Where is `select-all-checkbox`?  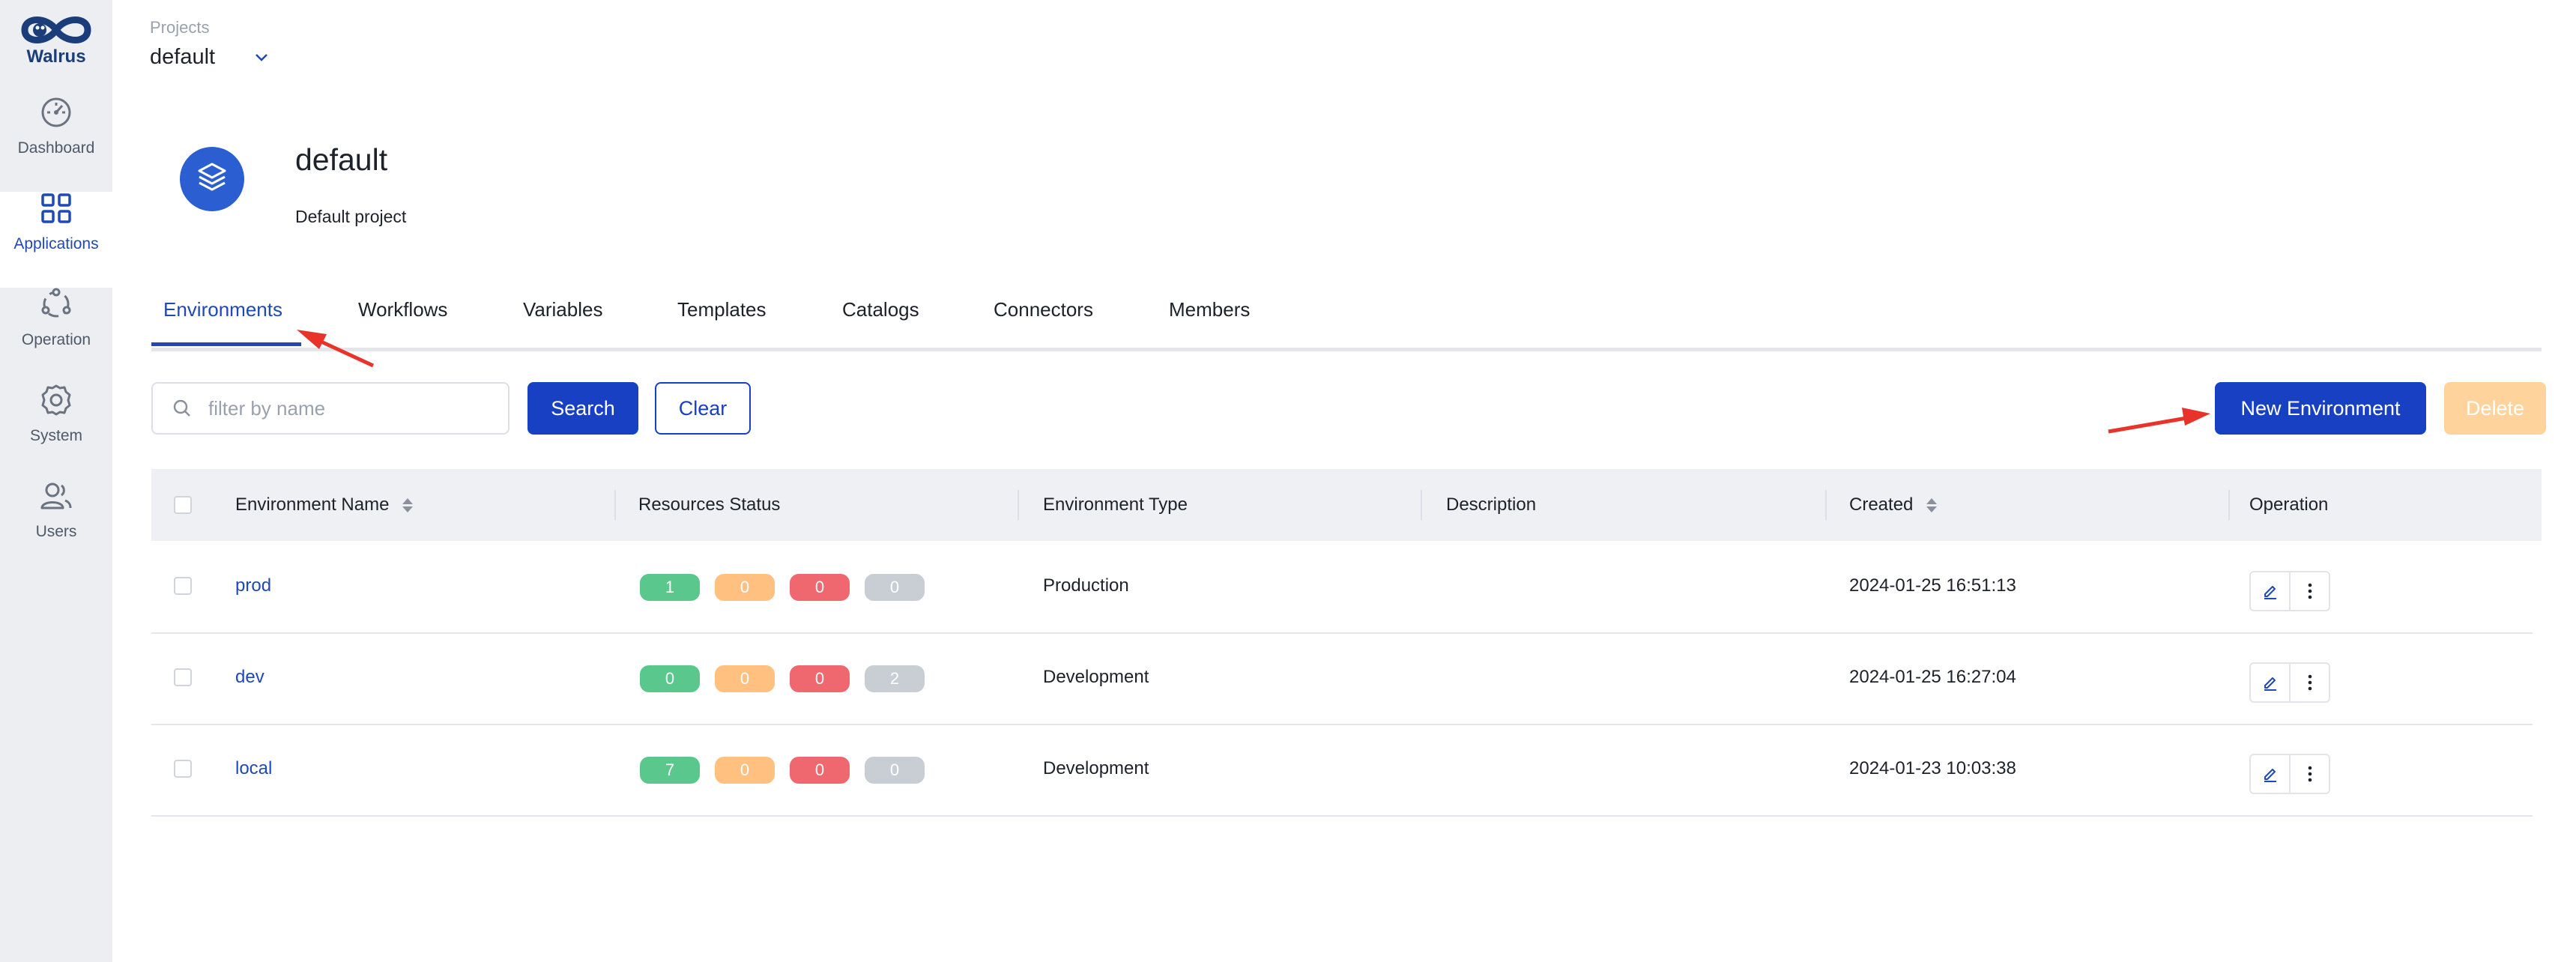 select-all-checkbox is located at coordinates (183, 505).